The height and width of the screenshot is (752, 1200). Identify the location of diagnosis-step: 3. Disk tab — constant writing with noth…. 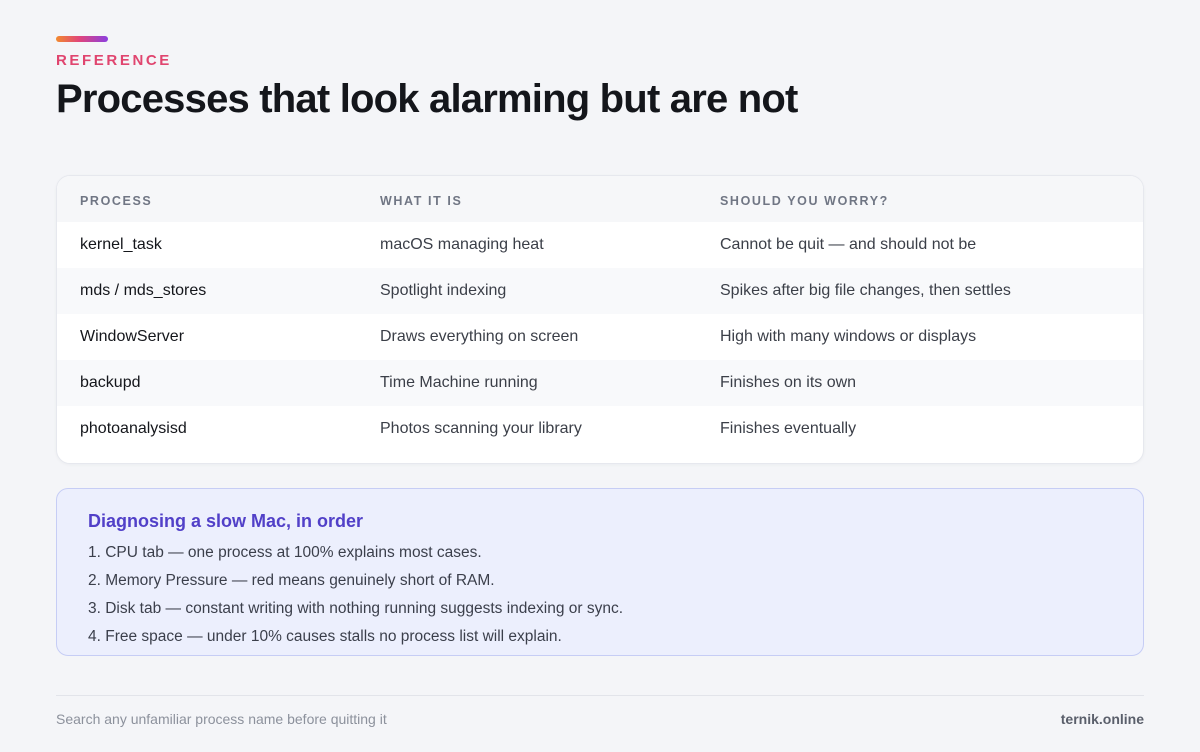
(356, 608).